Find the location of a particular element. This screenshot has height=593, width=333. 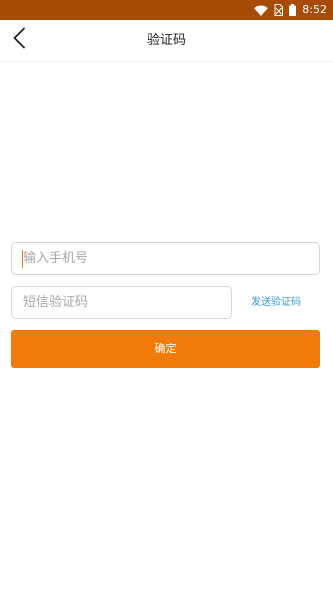

confirm-button: 确定 is located at coordinates (165, 349).